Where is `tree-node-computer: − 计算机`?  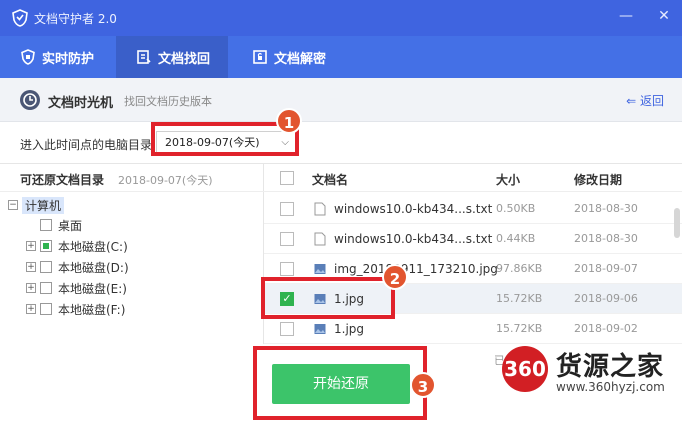
tree-node-computer: − 计算机 is located at coordinates (36, 205).